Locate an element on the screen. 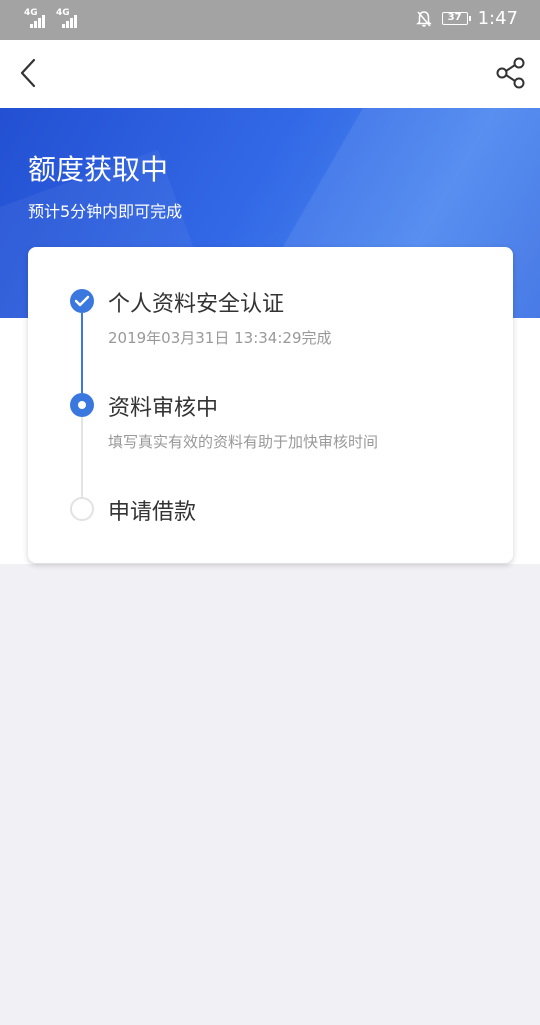 This screenshot has width=540, height=1025. status-bar: 4G 4G 37 1:47 is located at coordinates (270, 20).